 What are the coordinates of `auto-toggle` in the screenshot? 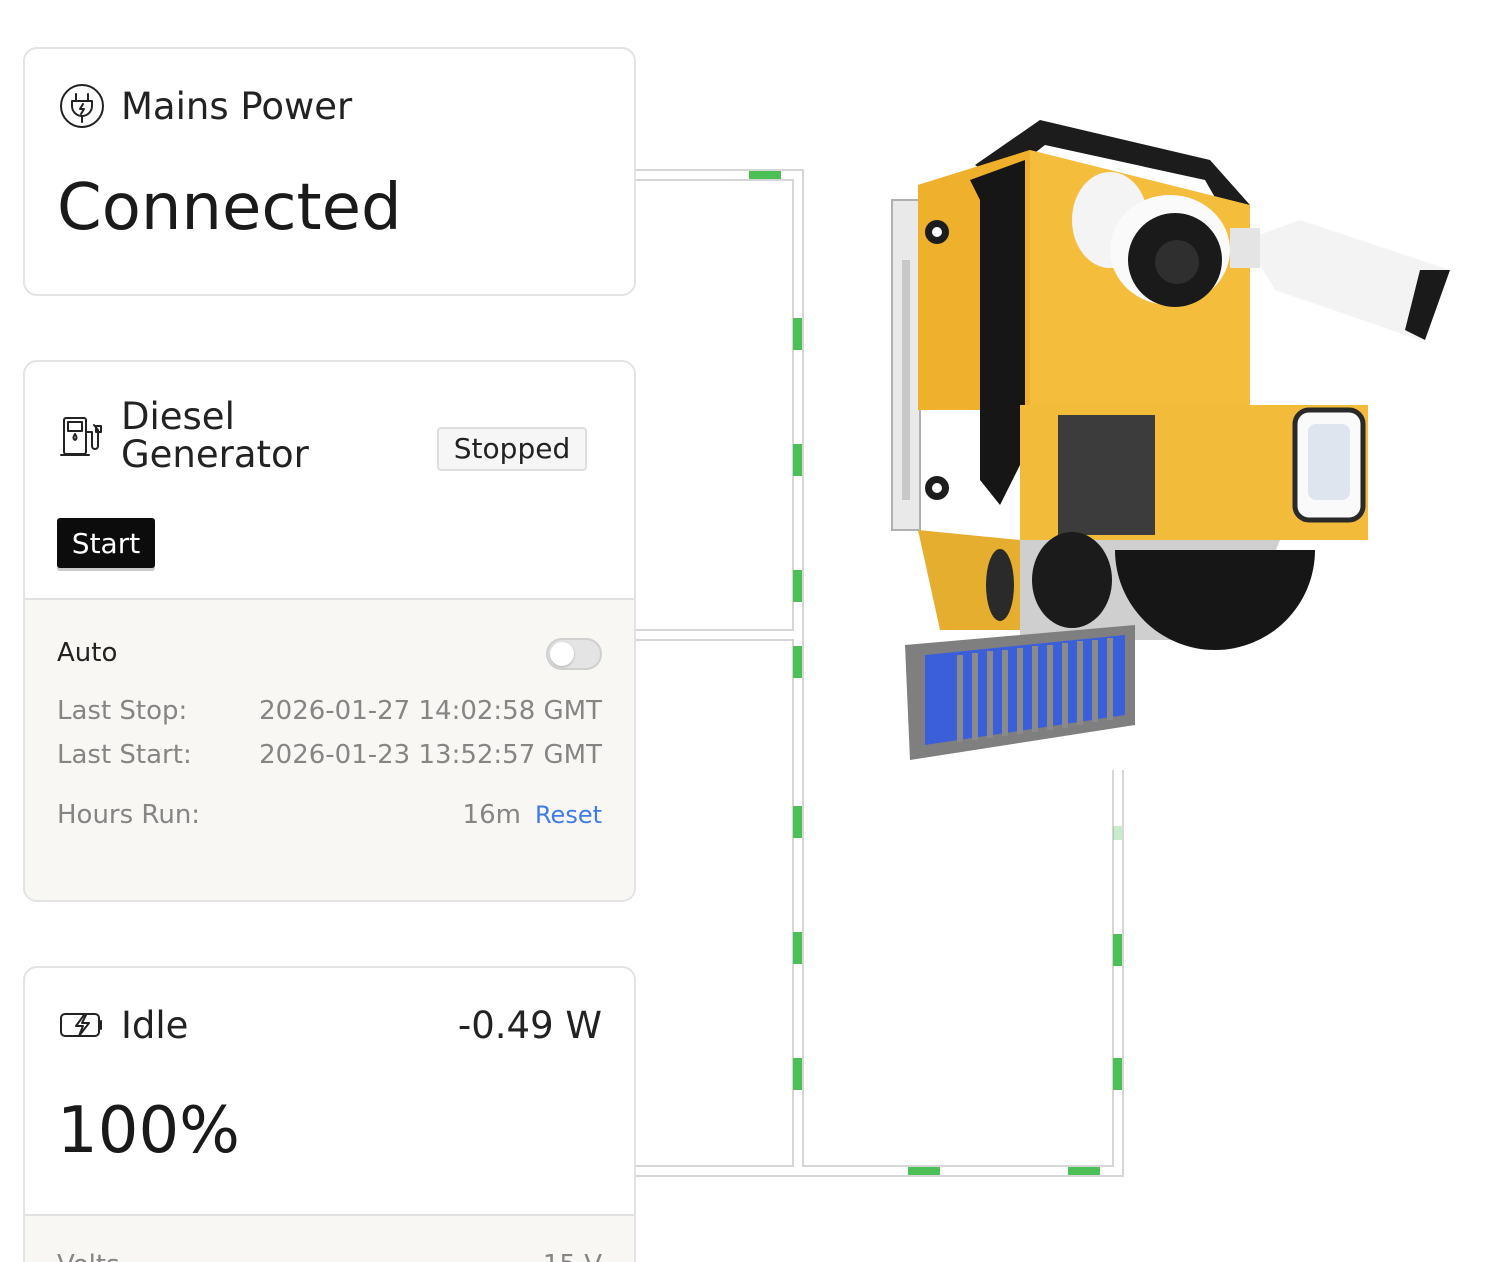 It's located at (574, 654).